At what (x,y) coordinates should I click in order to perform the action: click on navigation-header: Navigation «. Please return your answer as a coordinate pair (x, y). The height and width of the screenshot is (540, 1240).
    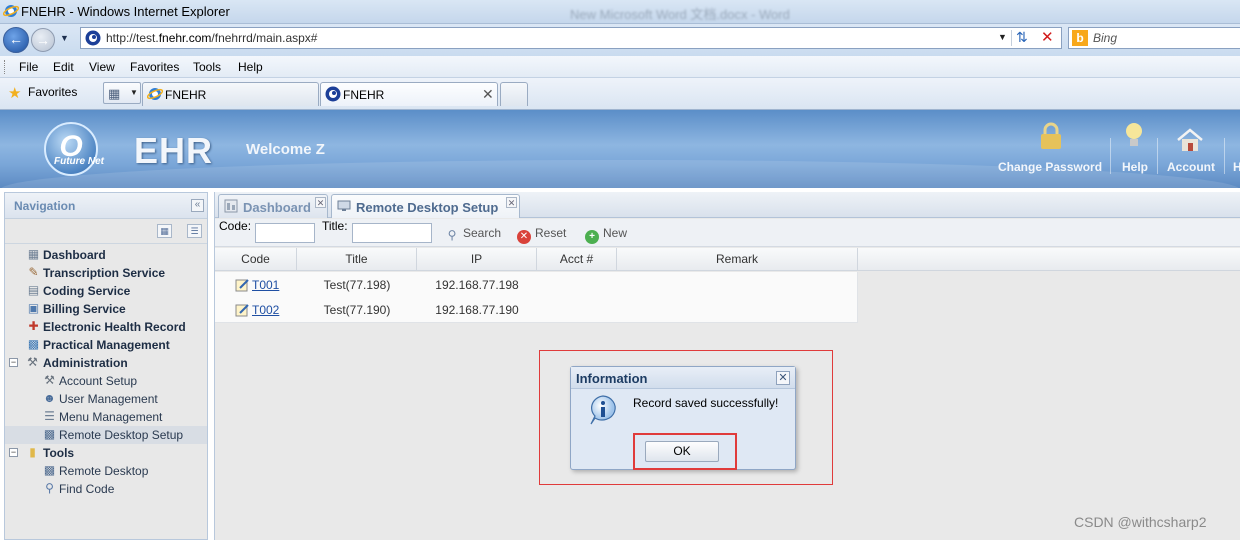
    Looking at the image, I should click on (106, 206).